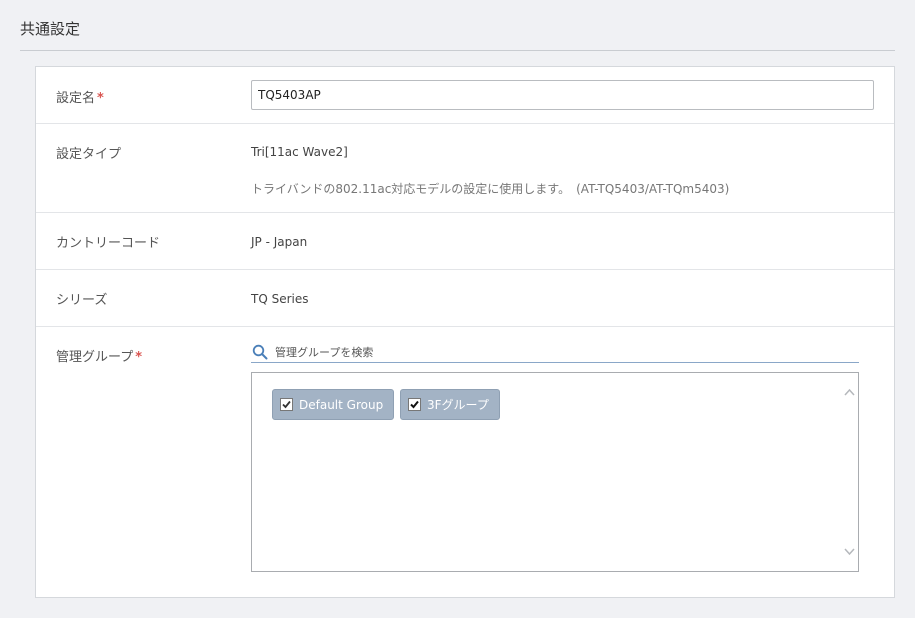  Describe the element at coordinates (50, 29) in the screenshot. I see `section-title: 共通設定` at that location.